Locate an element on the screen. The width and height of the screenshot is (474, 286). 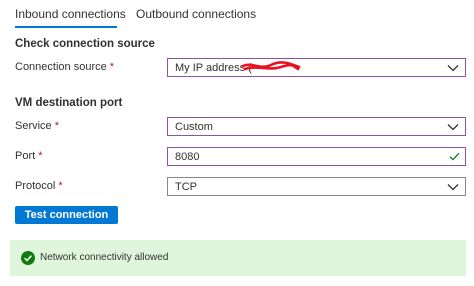
connectivity-result-message: Network connectivity allowed is located at coordinates (104, 257).